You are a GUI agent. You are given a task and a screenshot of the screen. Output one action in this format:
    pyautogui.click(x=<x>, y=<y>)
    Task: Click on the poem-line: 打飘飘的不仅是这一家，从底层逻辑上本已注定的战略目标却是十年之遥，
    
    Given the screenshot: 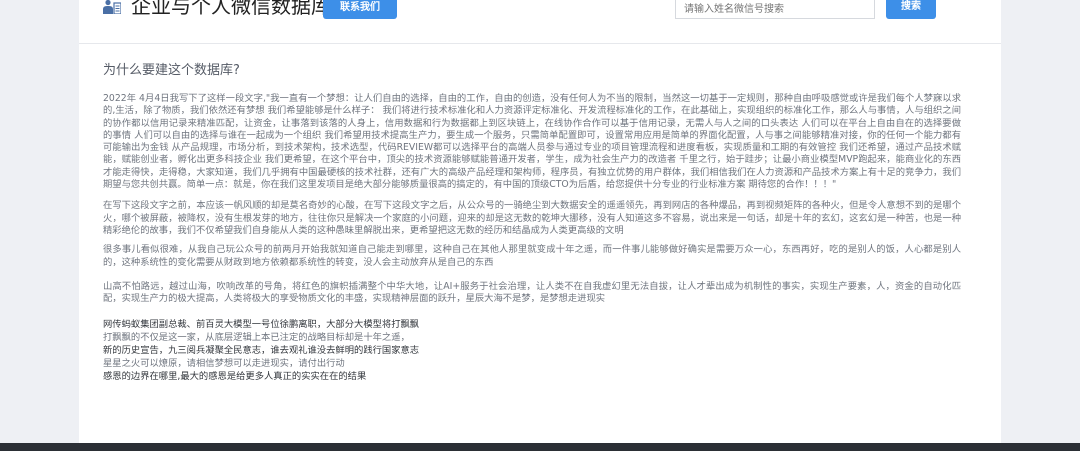 What is the action you would take?
    pyautogui.click(x=256, y=338)
    